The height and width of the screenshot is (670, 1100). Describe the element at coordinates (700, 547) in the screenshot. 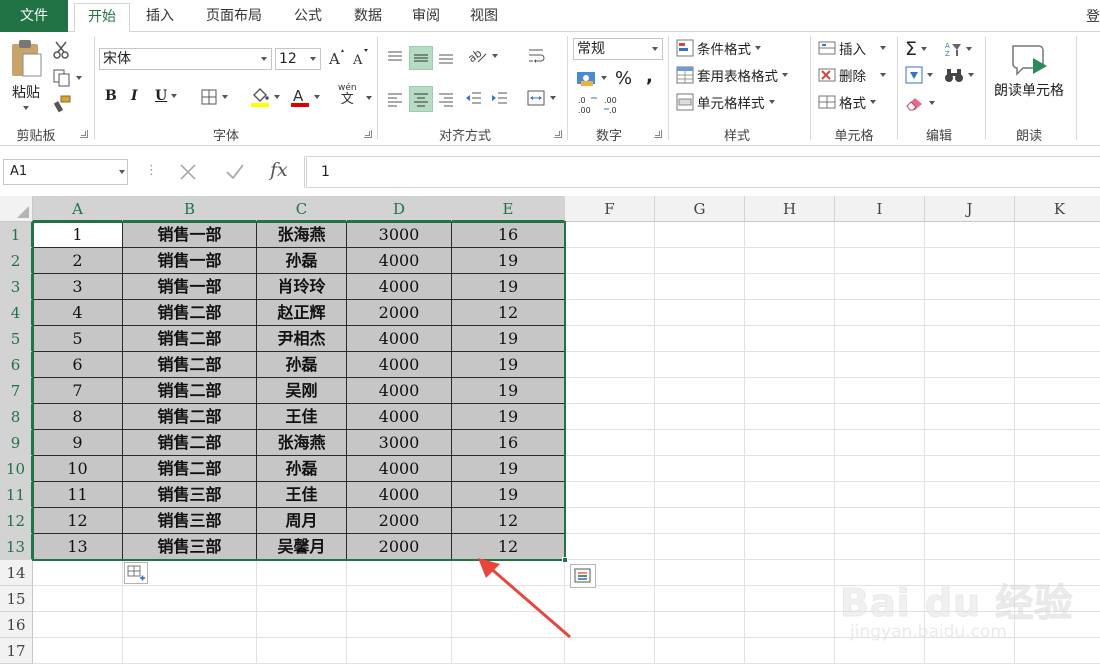

I see `cell-g13` at that location.